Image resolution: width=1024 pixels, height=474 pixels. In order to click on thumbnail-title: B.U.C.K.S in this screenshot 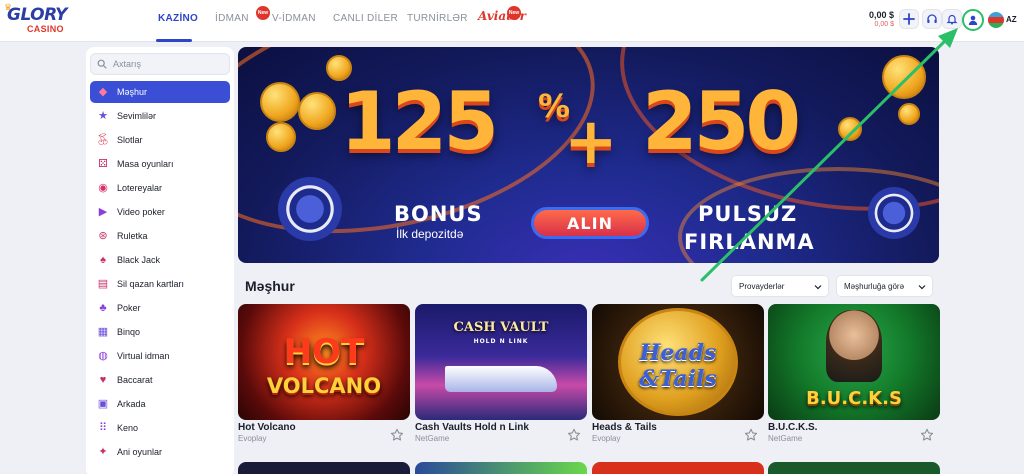, I will do `click(854, 398)`.